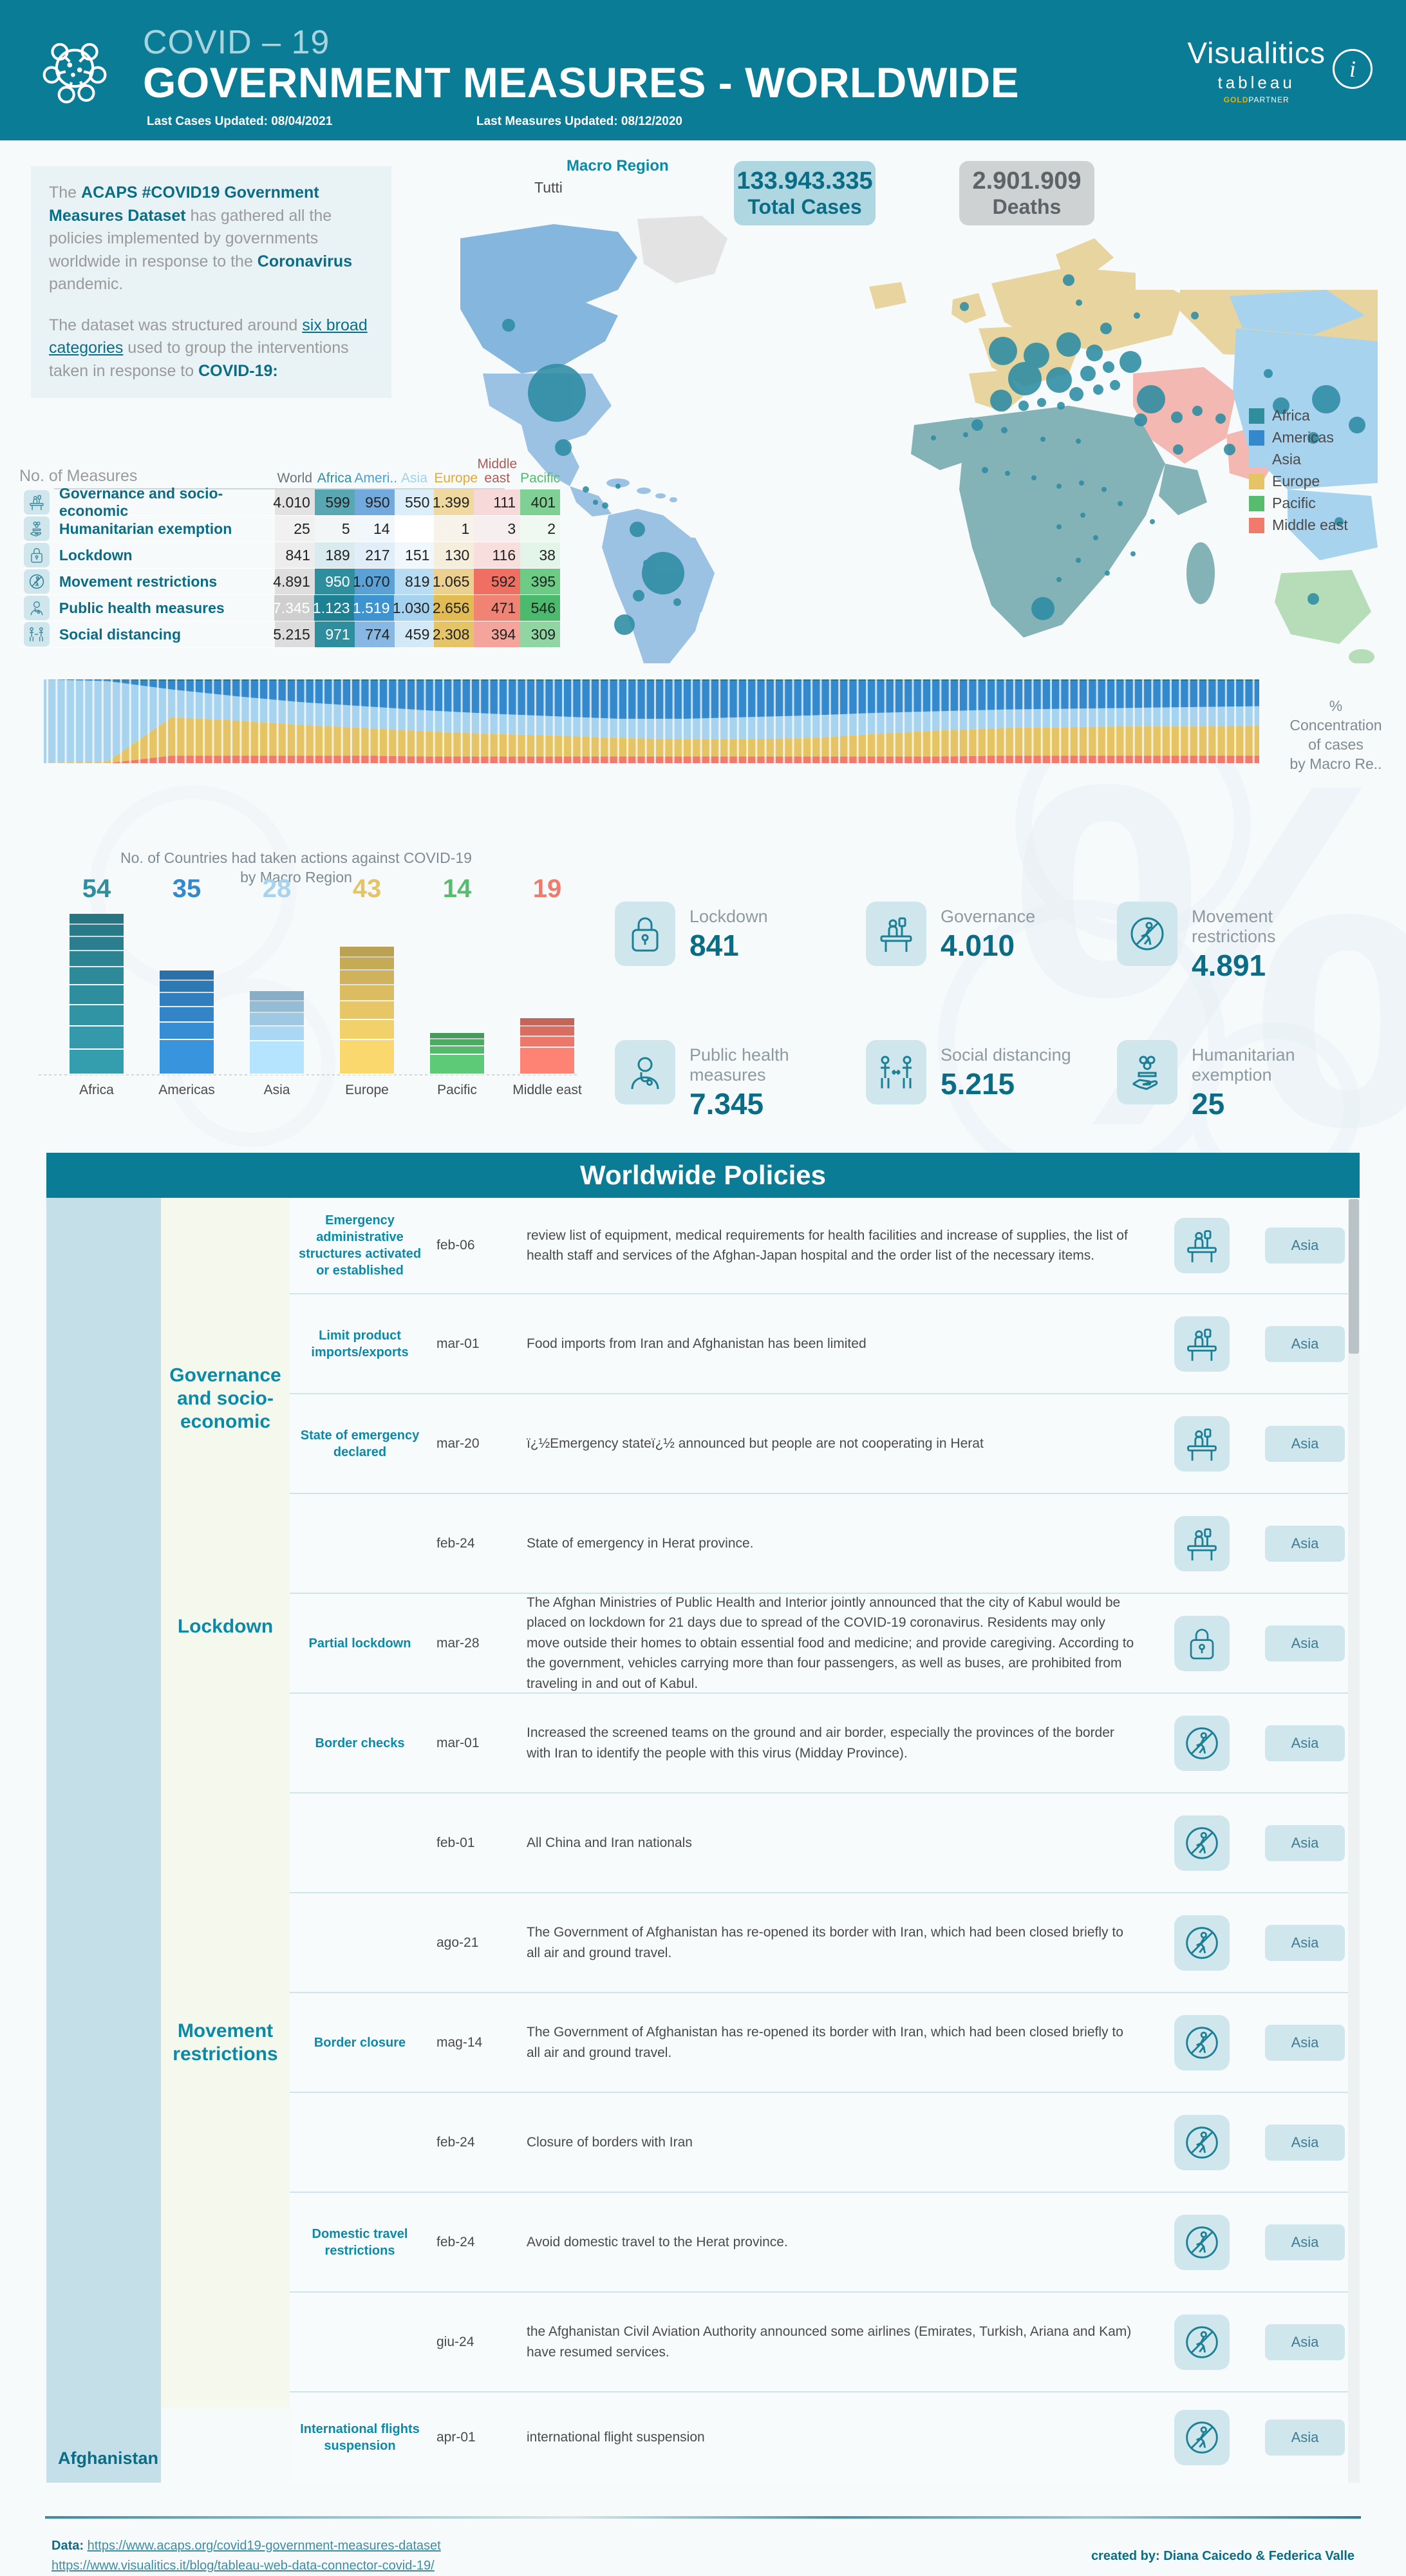  What do you see at coordinates (1298, 525) in the screenshot?
I see `legend-item: Middle east` at bounding box center [1298, 525].